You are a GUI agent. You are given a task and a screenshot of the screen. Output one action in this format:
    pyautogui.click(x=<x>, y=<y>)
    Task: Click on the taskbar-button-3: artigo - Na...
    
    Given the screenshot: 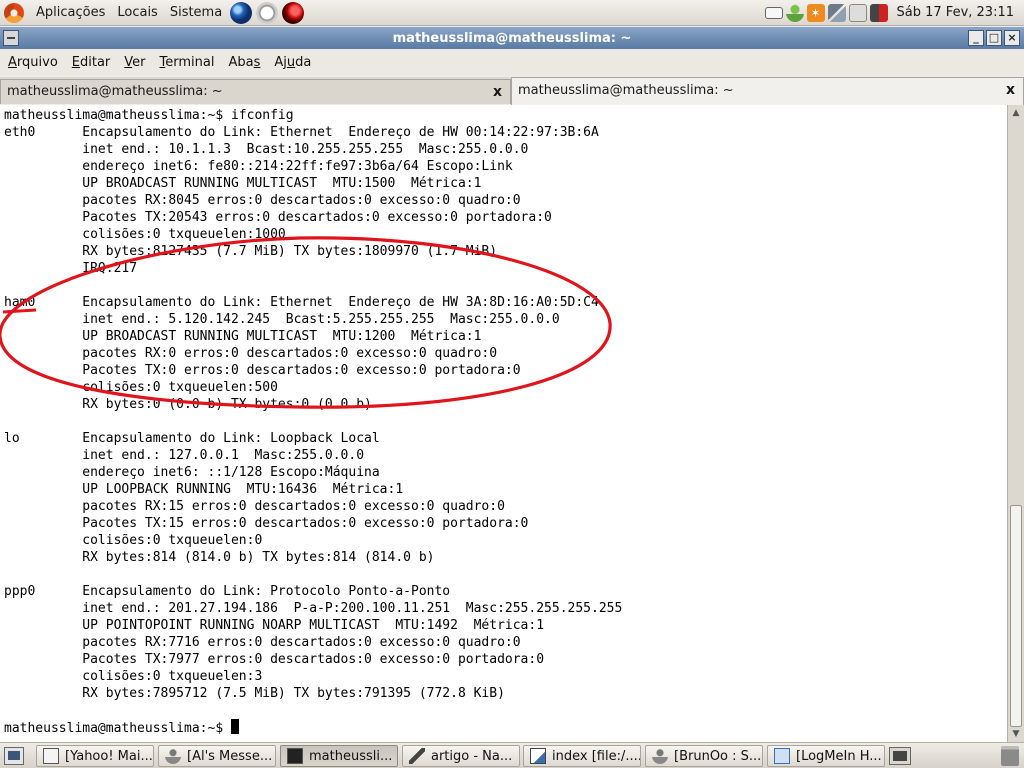 What is the action you would take?
    pyautogui.click(x=461, y=756)
    